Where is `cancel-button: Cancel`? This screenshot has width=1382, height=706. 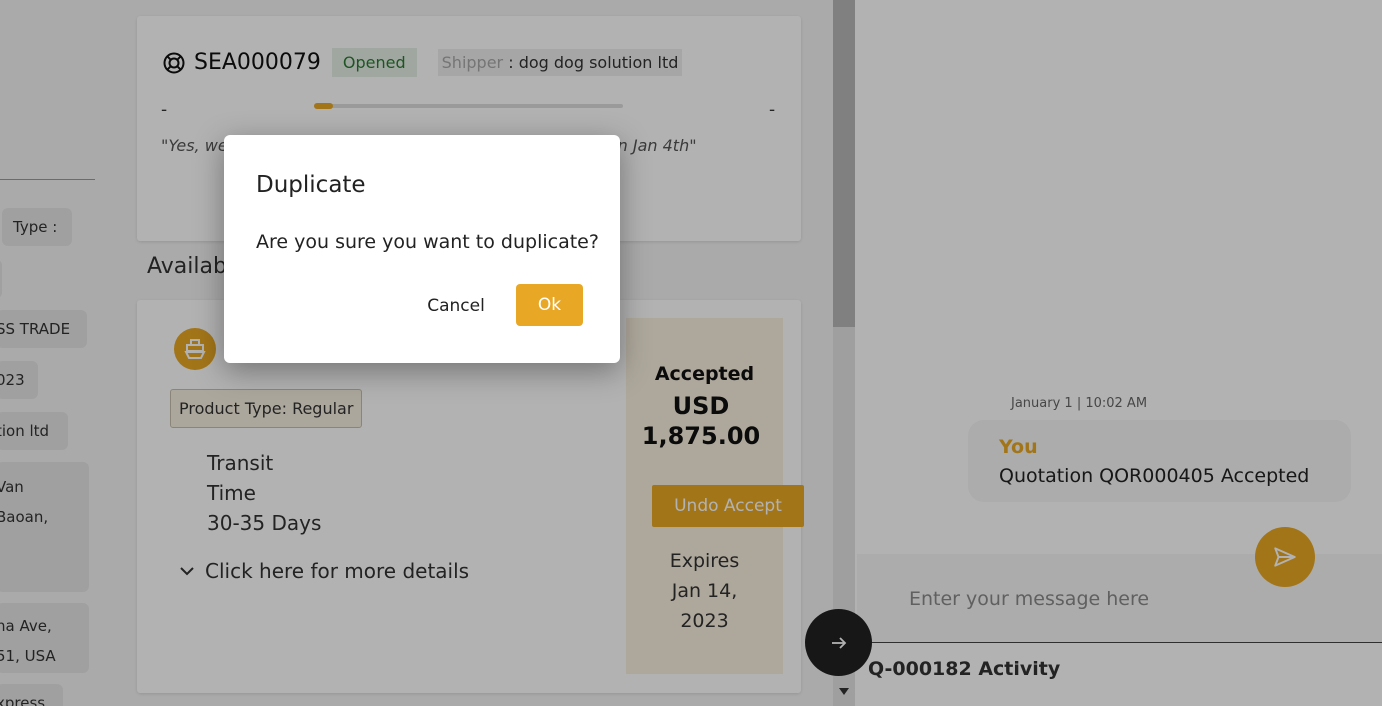
cancel-button: Cancel is located at coordinates (456, 306).